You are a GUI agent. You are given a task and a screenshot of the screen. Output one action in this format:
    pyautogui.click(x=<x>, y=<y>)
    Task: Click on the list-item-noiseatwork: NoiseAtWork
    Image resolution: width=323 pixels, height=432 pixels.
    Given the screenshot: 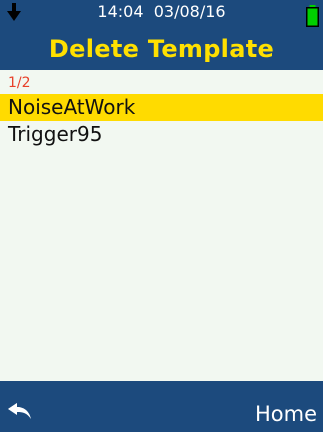 What is the action you would take?
    pyautogui.click(x=161, y=107)
    